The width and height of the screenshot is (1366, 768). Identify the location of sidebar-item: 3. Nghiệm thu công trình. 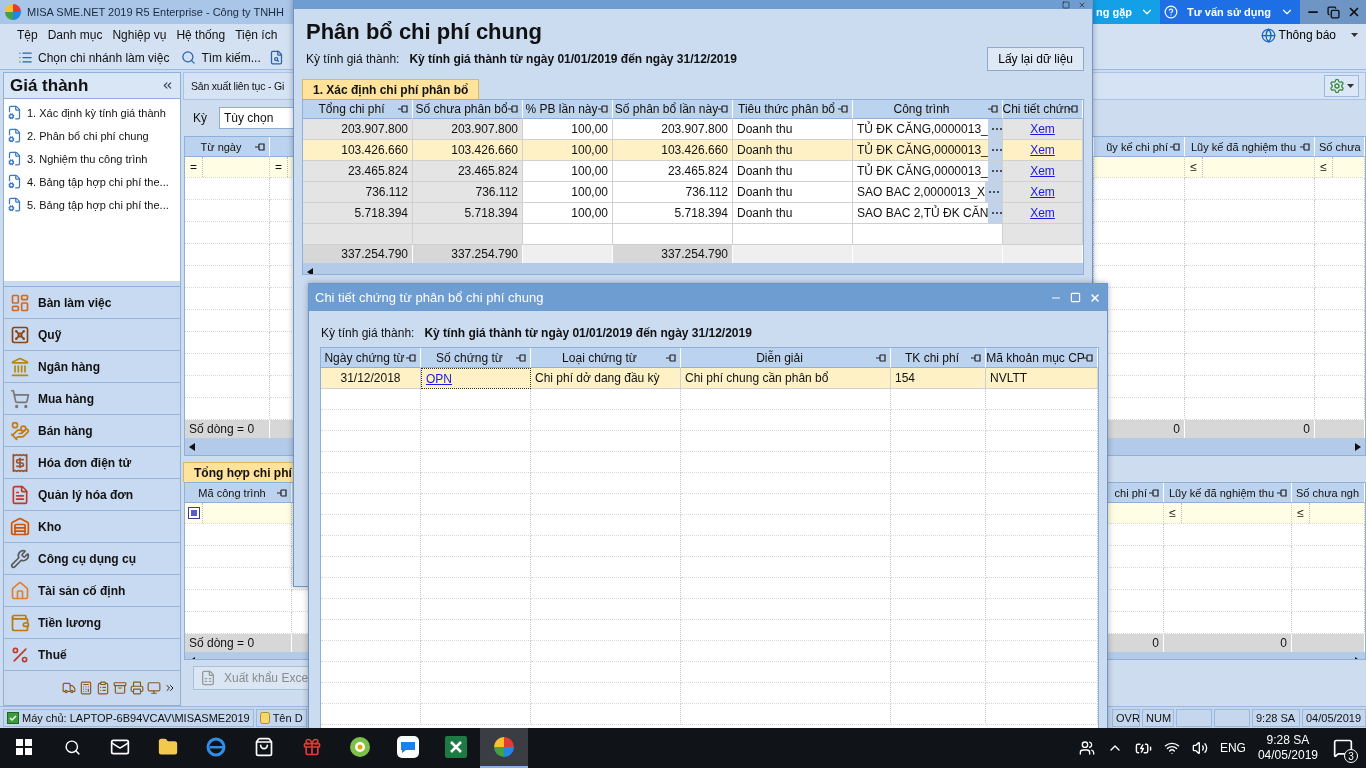
(92, 158).